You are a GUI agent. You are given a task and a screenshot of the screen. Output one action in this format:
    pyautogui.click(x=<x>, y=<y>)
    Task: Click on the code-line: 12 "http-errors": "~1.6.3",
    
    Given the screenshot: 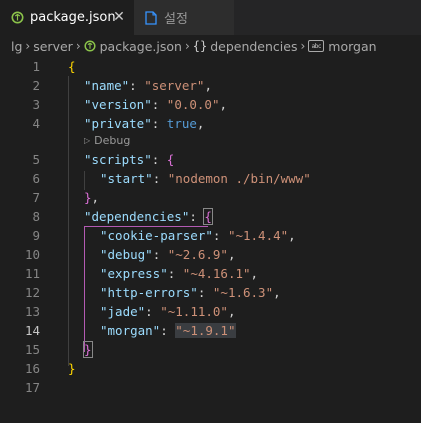 What is the action you would take?
    pyautogui.click(x=210, y=292)
    